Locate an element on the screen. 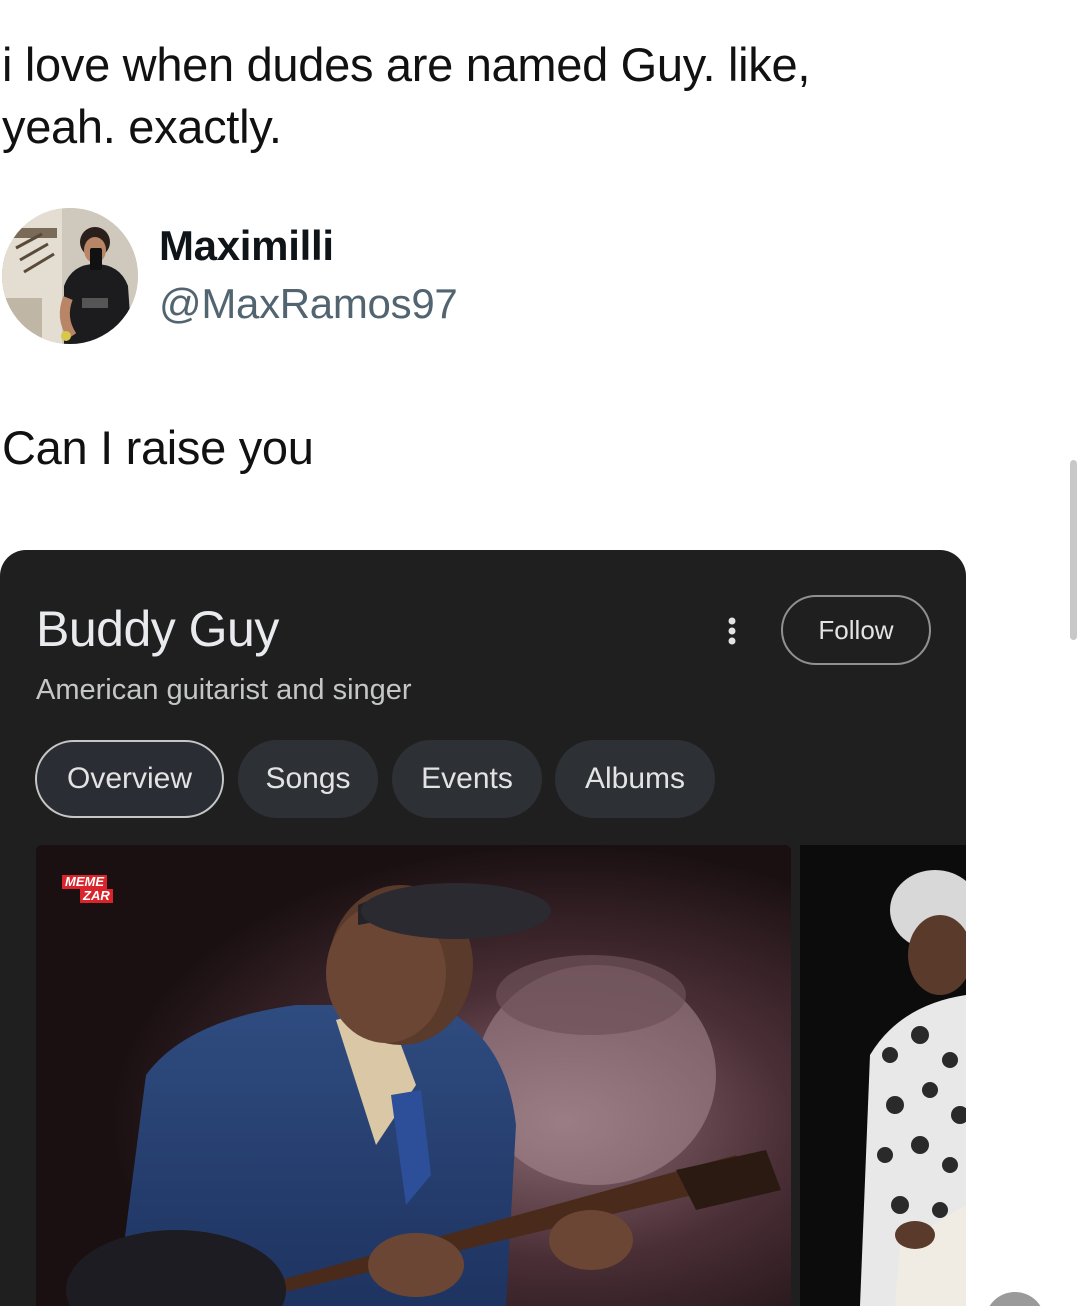 Image resolution: width=1080 pixels, height=1306 pixels. artist-photo-secondary is located at coordinates (883, 1075).